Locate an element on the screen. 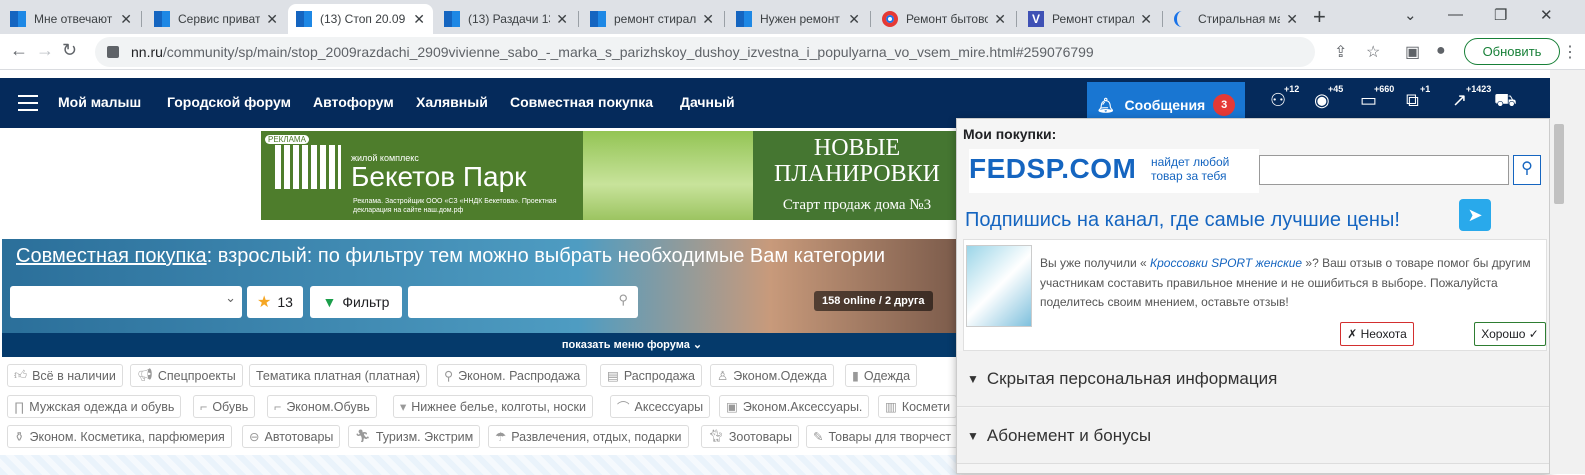  category-tag: ✎ Товары для творчест is located at coordinates (882, 436).